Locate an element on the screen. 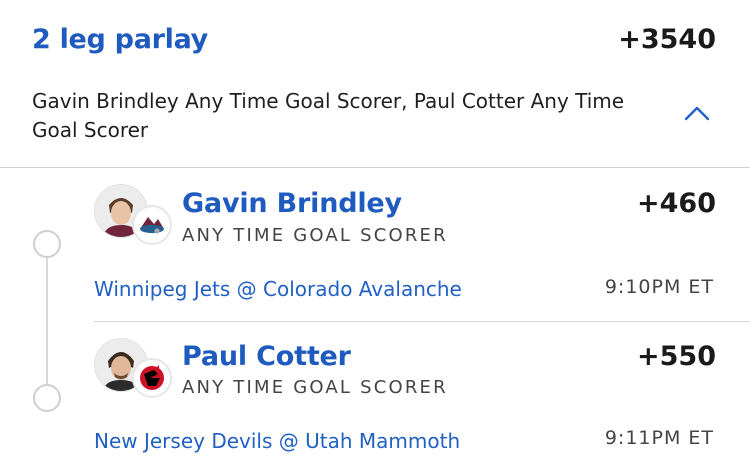 The height and width of the screenshot is (471, 750). leg-game-link: Winnipeg Jets @ Colorado Avalanche is located at coordinates (278, 289).